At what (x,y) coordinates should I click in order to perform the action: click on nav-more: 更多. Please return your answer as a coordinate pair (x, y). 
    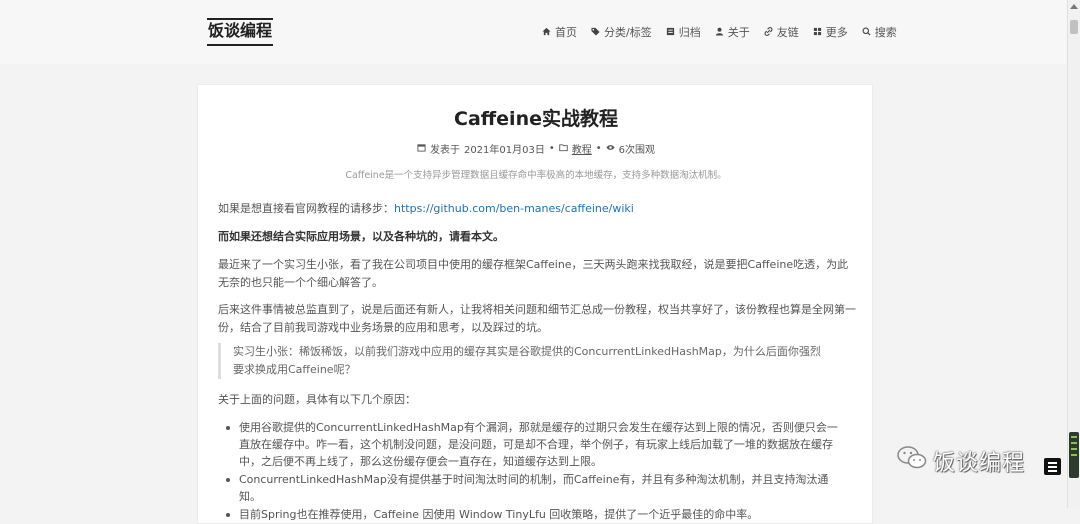
    Looking at the image, I should click on (830, 32).